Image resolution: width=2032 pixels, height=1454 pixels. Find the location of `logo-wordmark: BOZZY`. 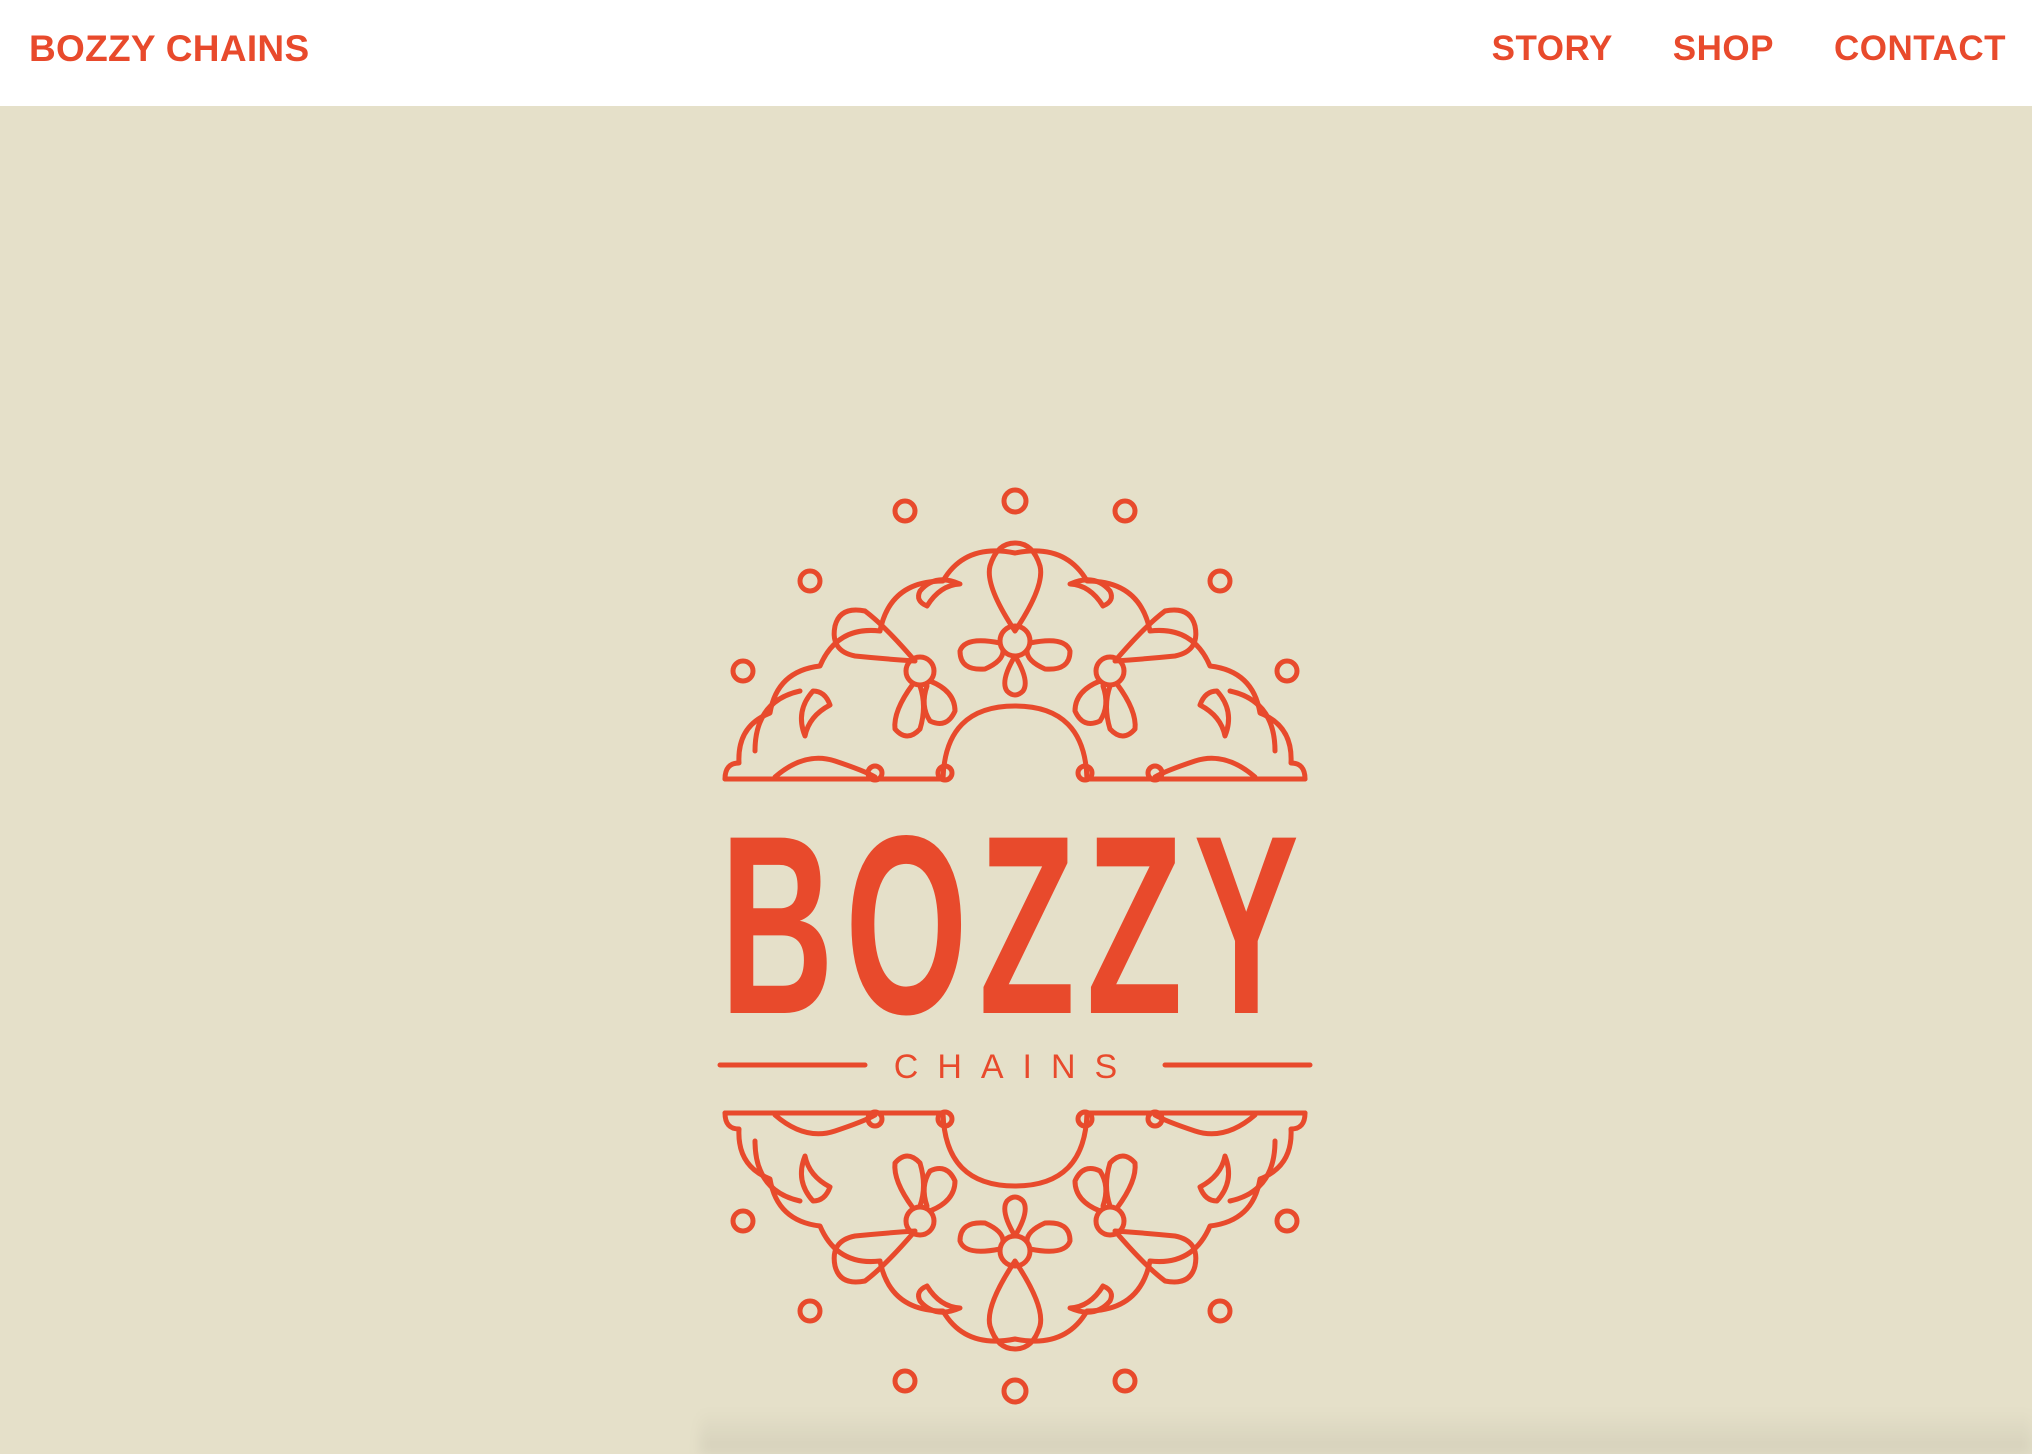

logo-wordmark: BOZZY is located at coordinates (1015, 925).